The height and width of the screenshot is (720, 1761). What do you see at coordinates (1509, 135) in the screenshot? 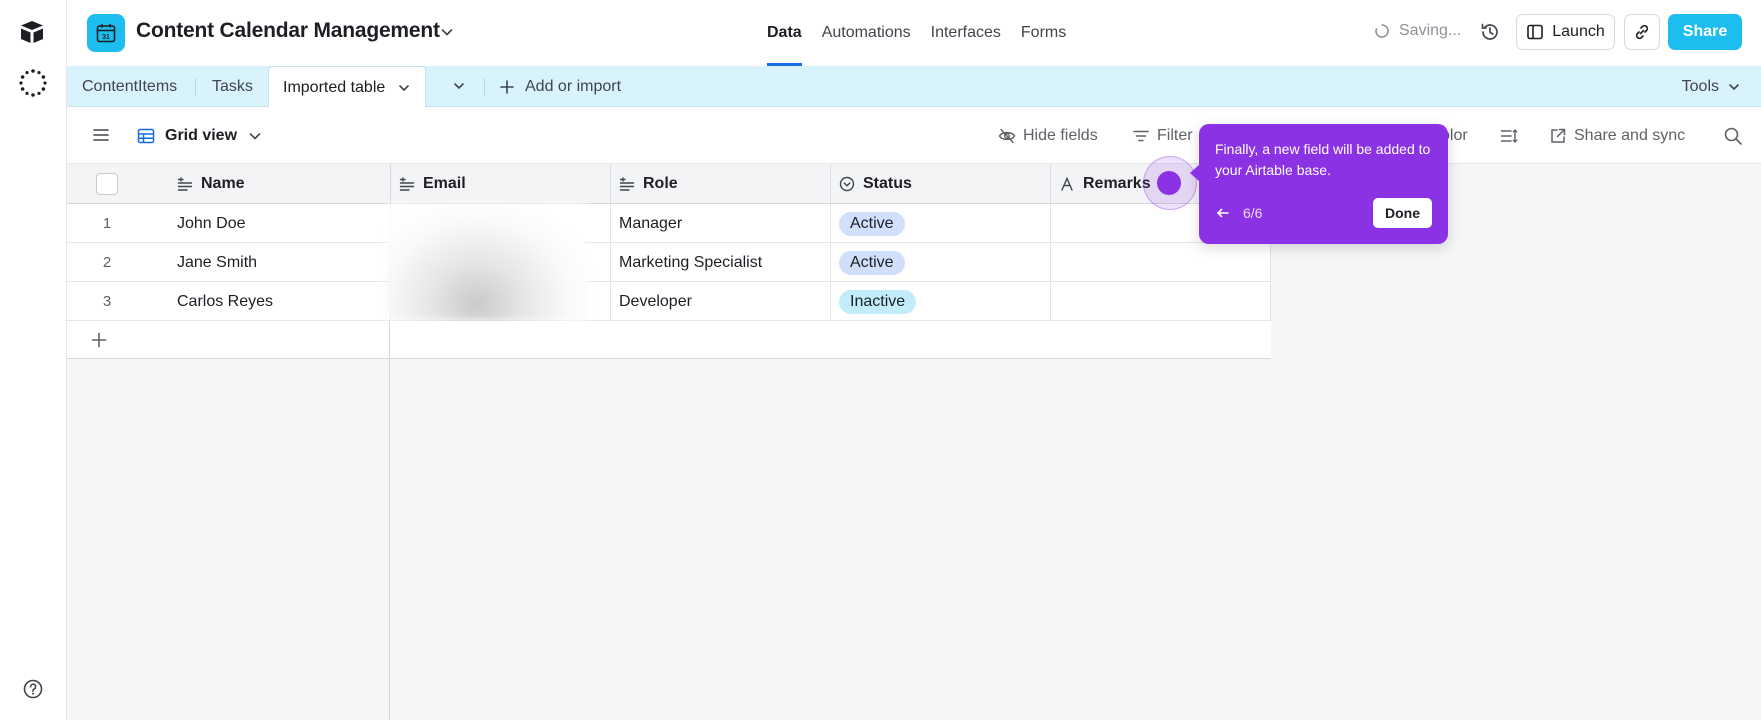
I see `row-height-button` at bounding box center [1509, 135].